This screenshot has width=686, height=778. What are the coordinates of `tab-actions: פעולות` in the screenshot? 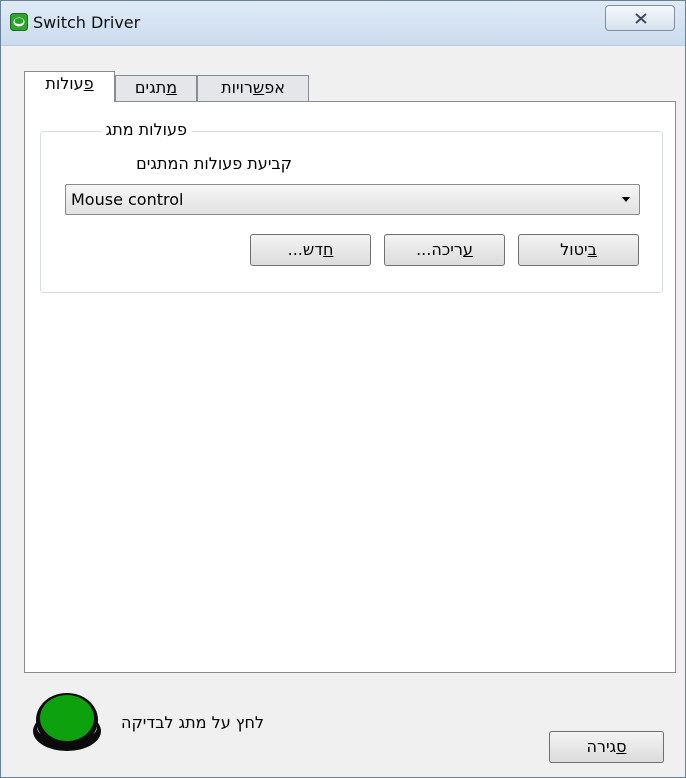 It's located at (69, 86).